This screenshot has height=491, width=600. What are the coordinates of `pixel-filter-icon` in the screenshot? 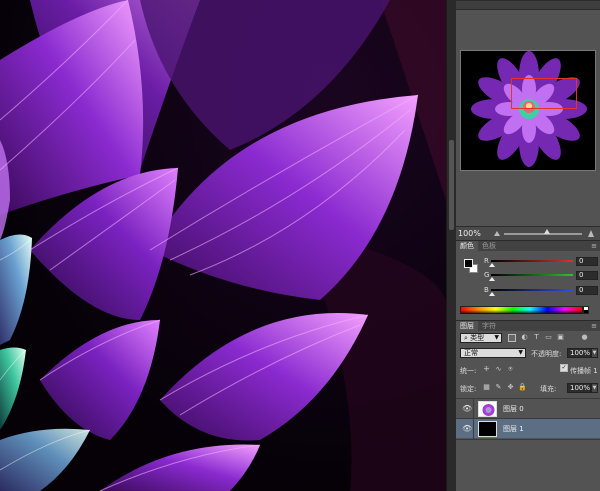 It's located at (512, 338).